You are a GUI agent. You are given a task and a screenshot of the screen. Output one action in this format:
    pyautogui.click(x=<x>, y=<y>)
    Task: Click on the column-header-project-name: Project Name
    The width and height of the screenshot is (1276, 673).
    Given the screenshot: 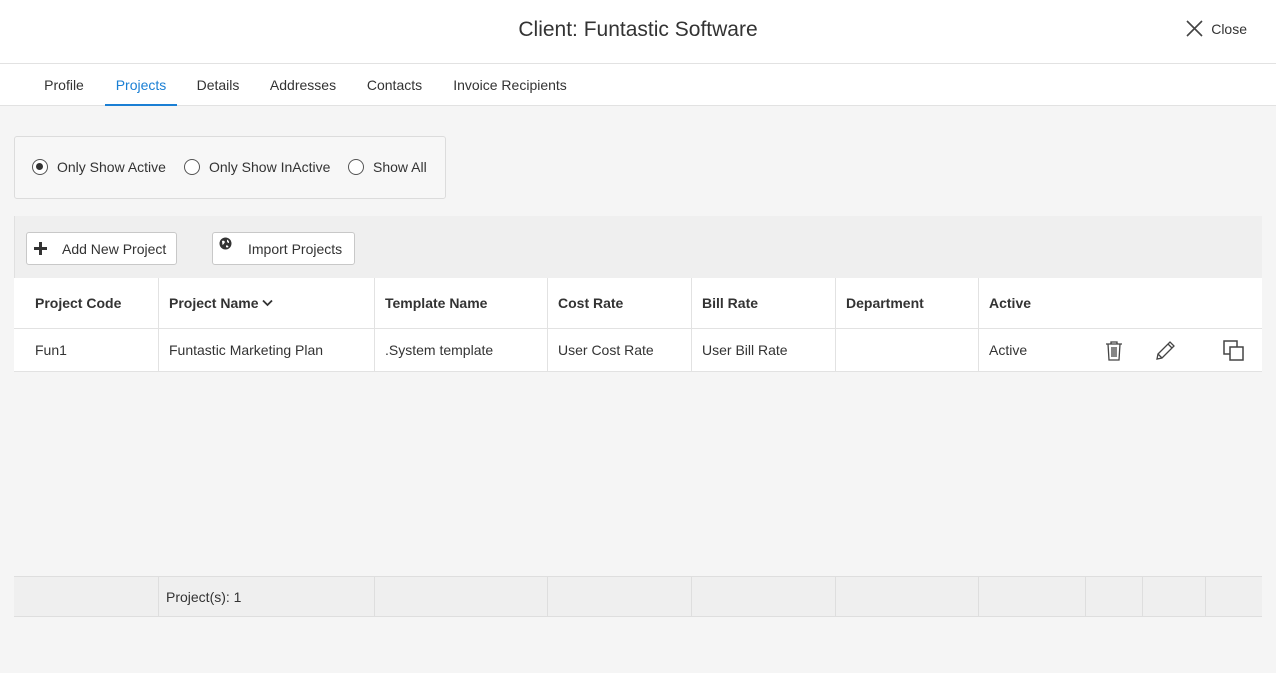 What is the action you would take?
    pyautogui.click(x=266, y=303)
    